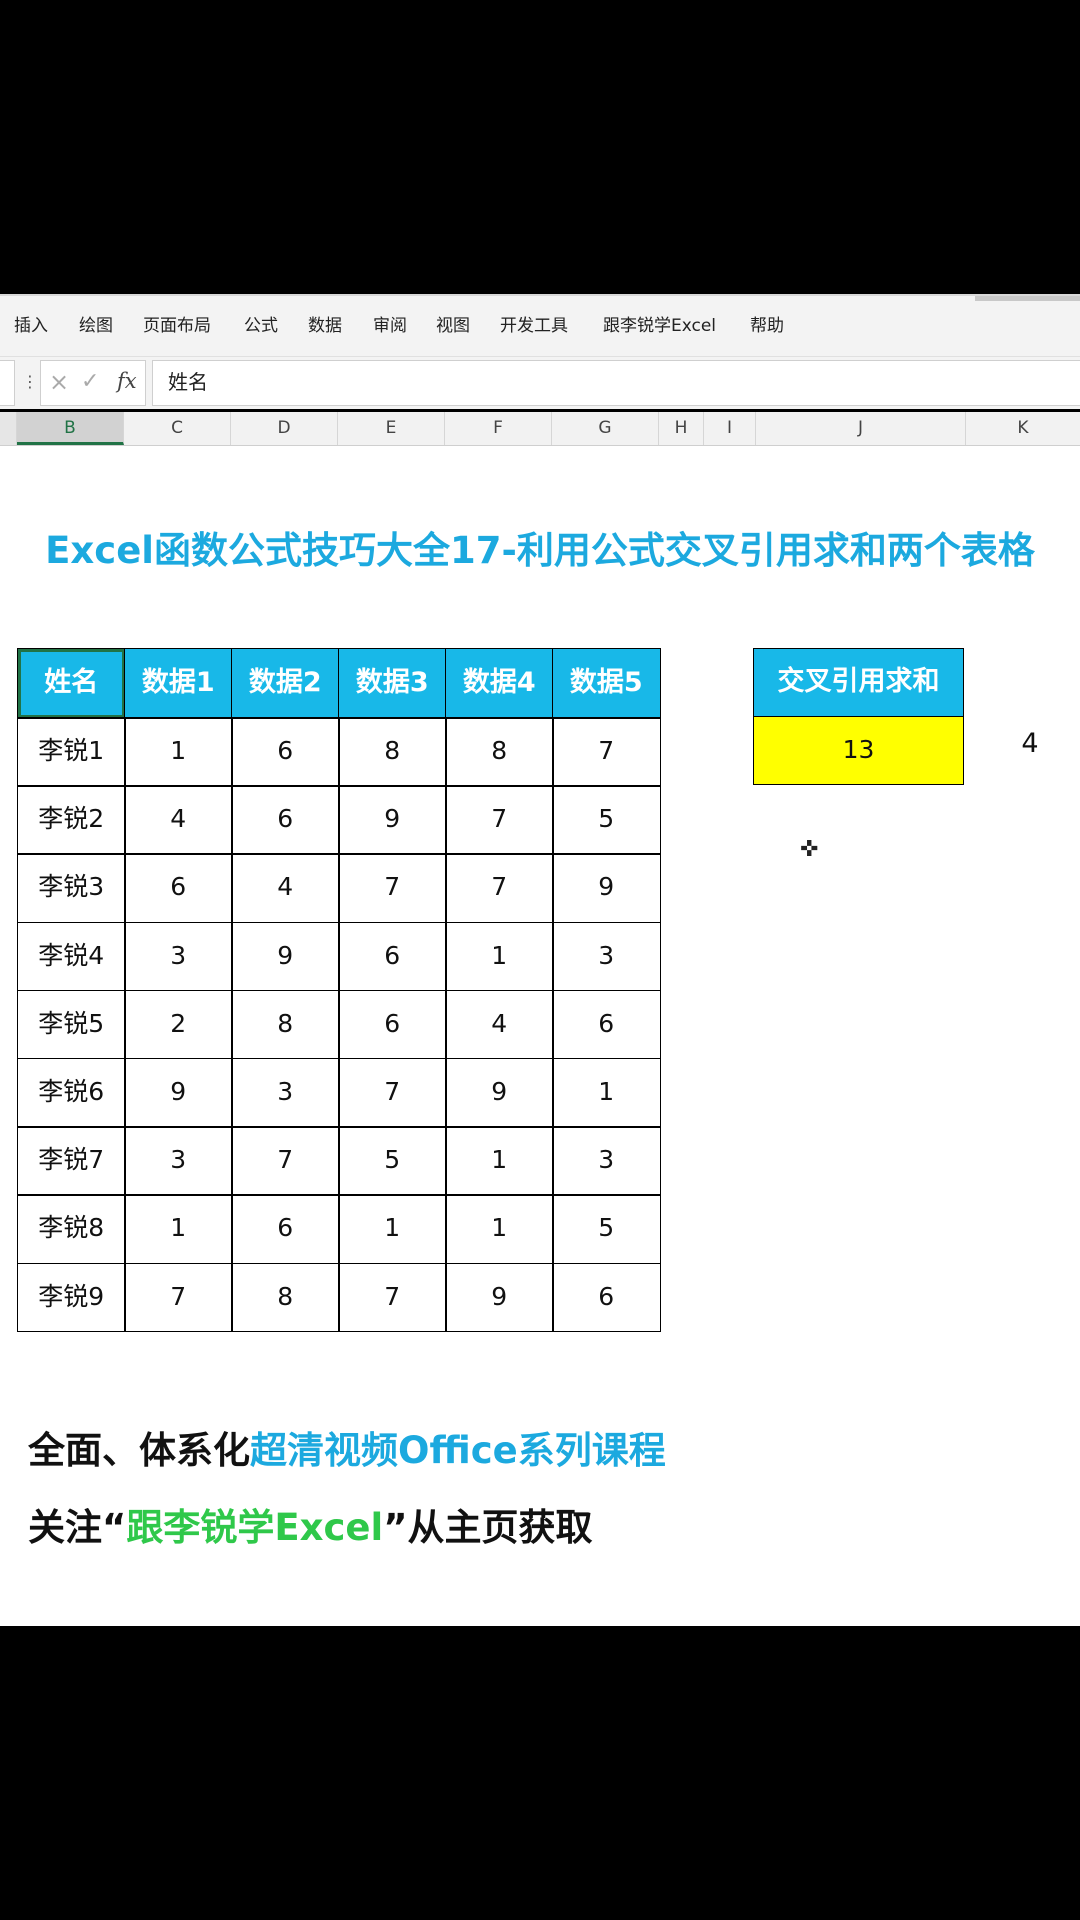 The height and width of the screenshot is (1920, 1080). Describe the element at coordinates (606, 683) in the screenshot. I see `table-header-cell: 数据5` at that location.